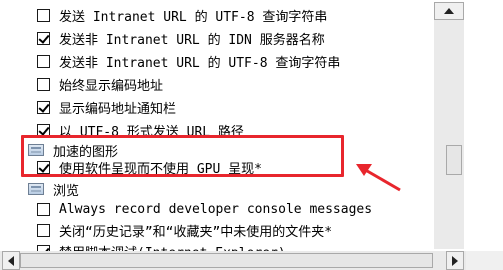 The image size is (503, 270). Describe the element at coordinates (193, 17) in the screenshot. I see `setting-label: 发送 Intranet URL 的 UTF-8 查询字符串` at that location.